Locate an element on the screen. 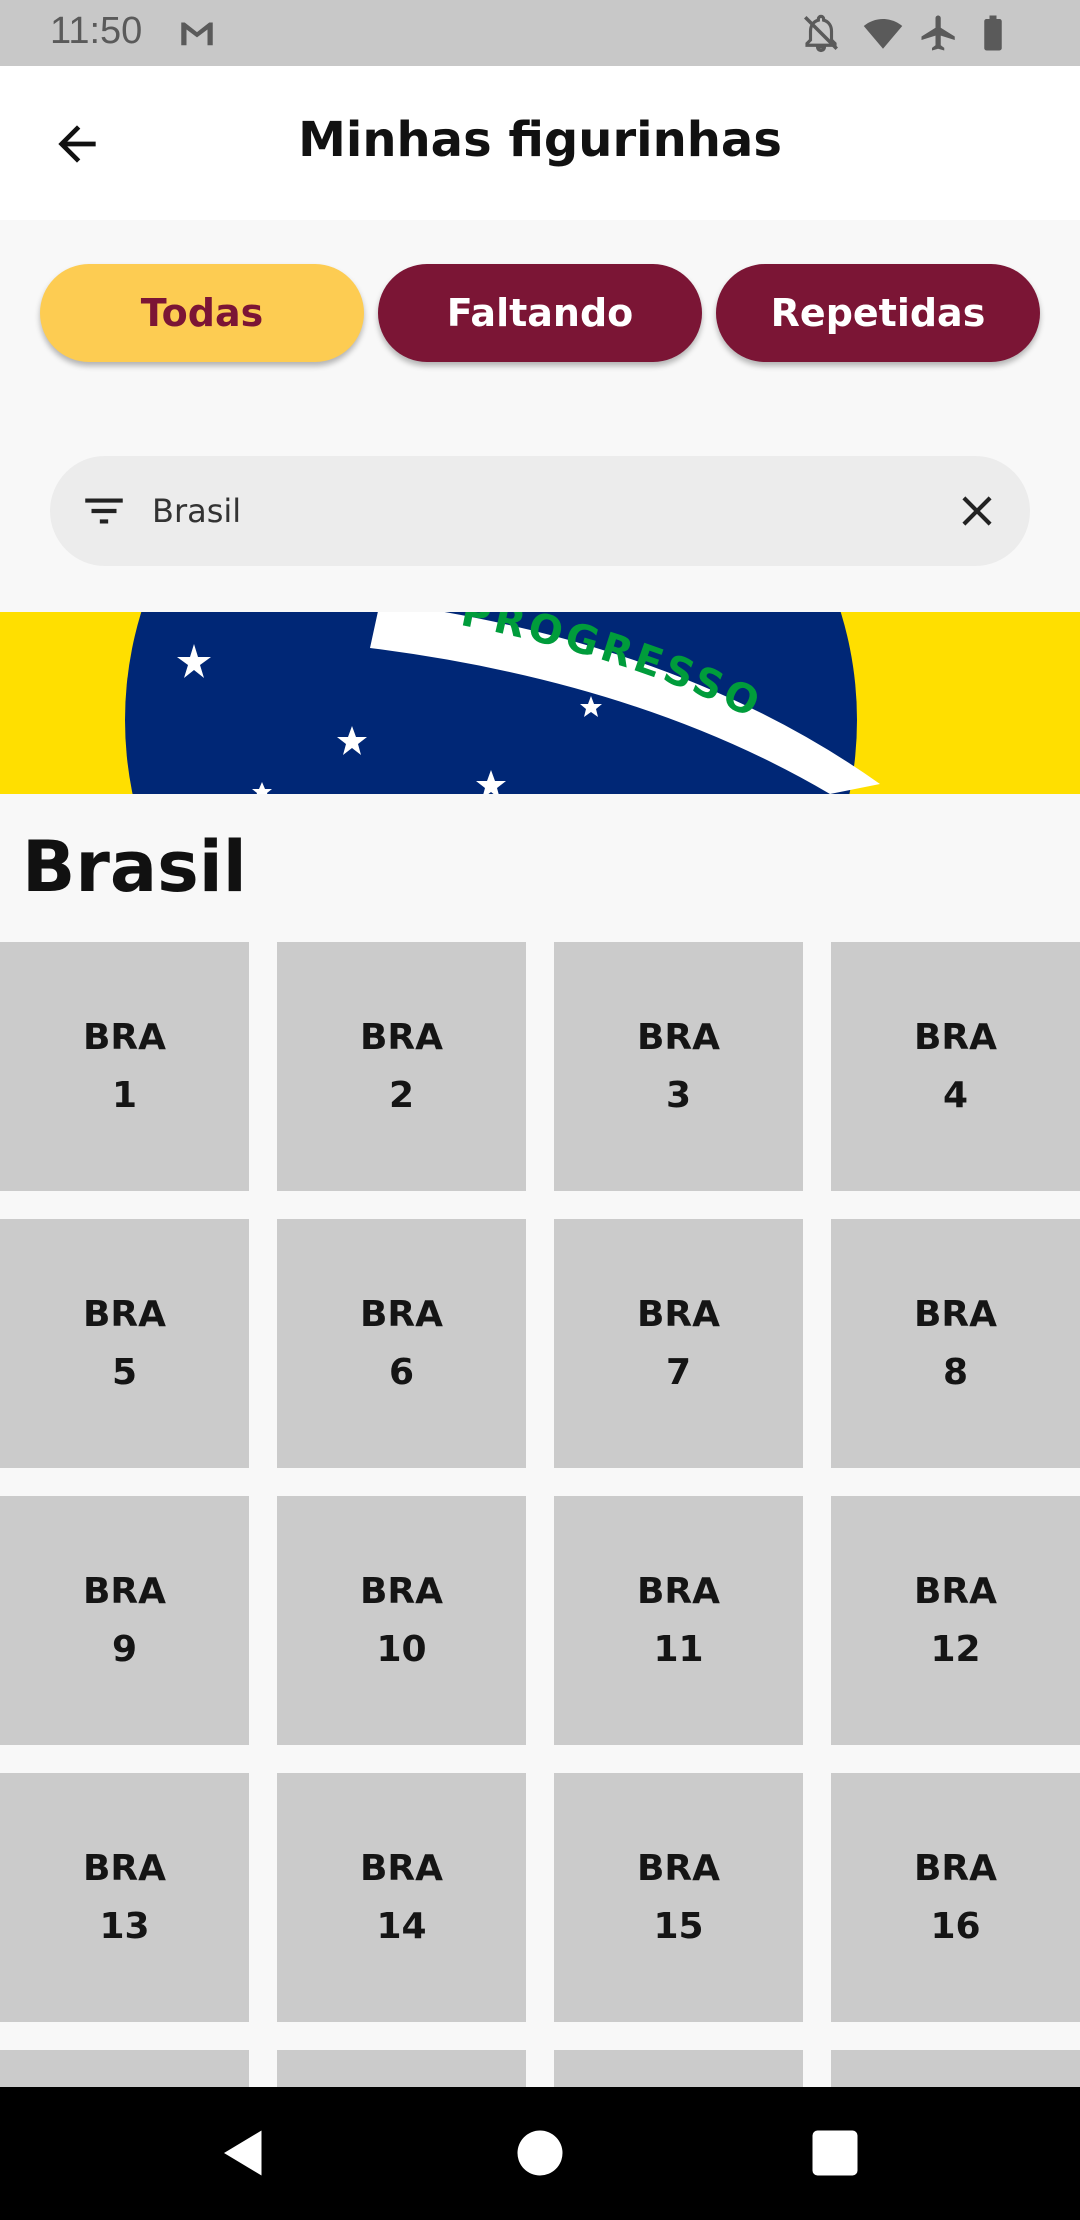 This screenshot has width=1080, height=2220. sticker-card: BRA 5 is located at coordinates (124, 1343).